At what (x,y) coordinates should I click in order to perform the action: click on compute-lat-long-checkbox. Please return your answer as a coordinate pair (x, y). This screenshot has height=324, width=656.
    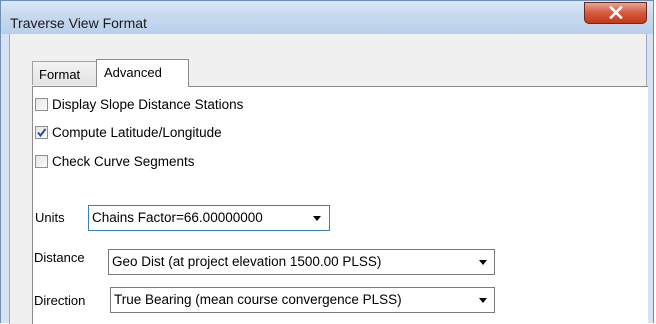
    Looking at the image, I should click on (41, 132).